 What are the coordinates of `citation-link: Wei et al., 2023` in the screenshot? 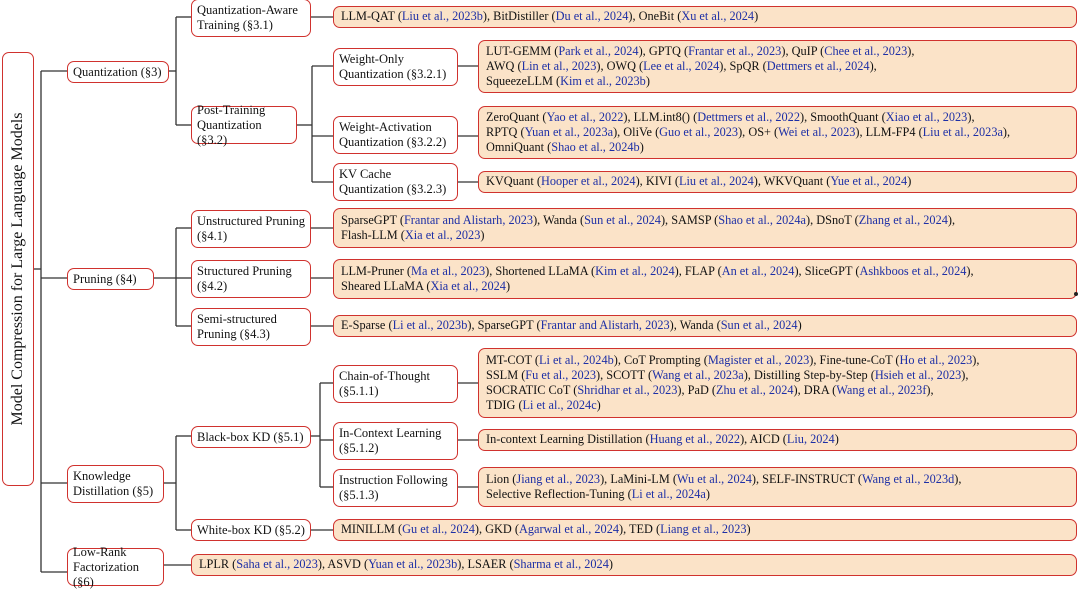 It's located at (816, 132).